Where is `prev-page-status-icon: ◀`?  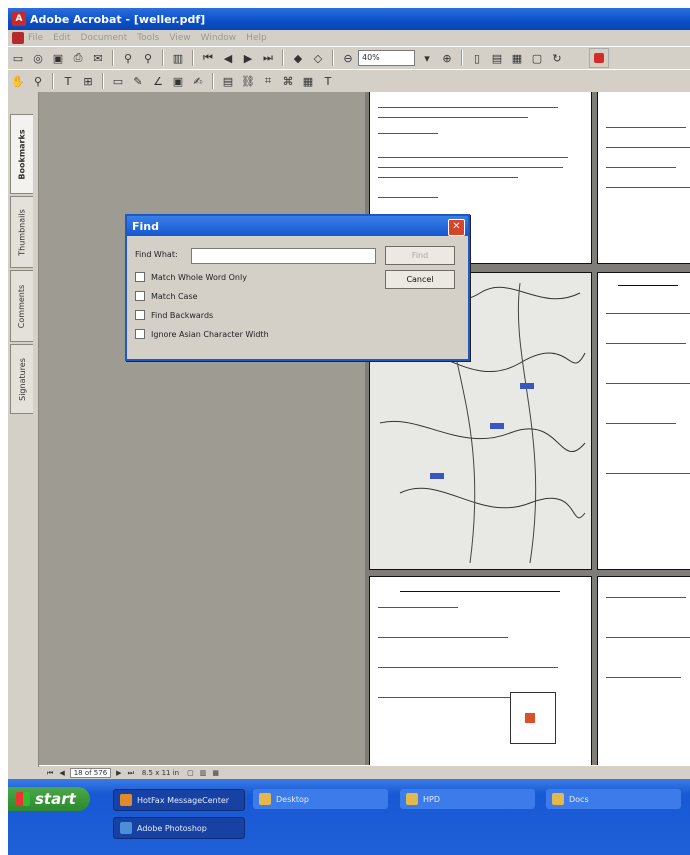
prev-page-status-icon: ◀ is located at coordinates (61, 773).